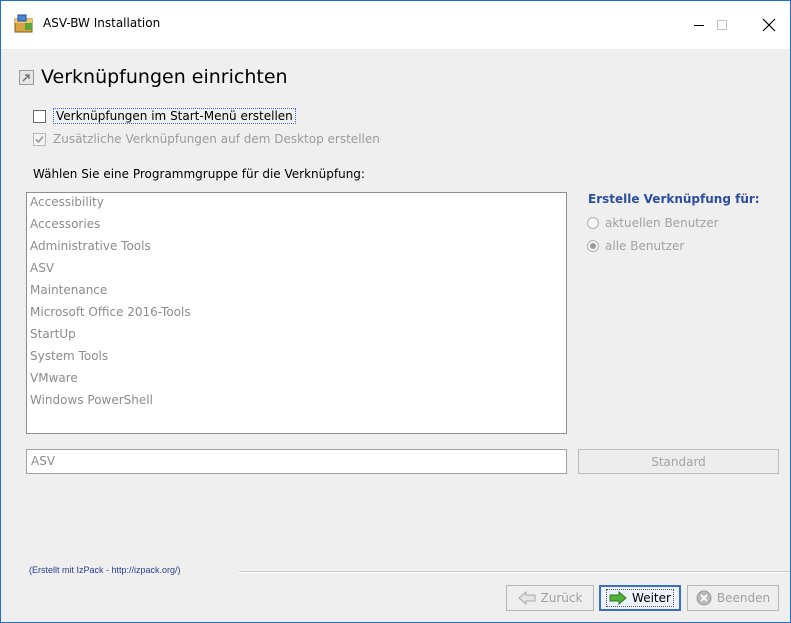 The height and width of the screenshot is (623, 791). What do you see at coordinates (651, 598) in the screenshot?
I see `next-button-label: Weiter` at bounding box center [651, 598].